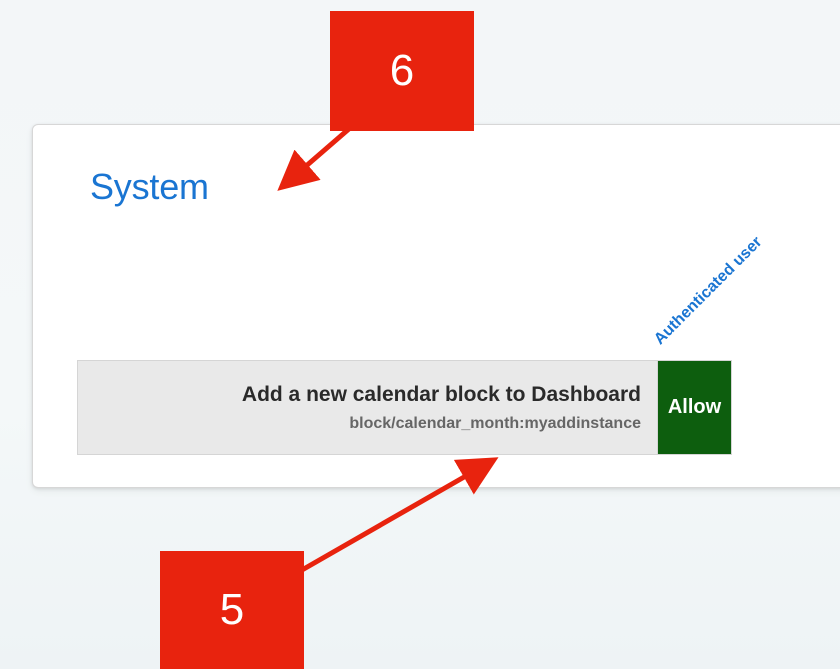  What do you see at coordinates (232, 610) in the screenshot?
I see `annotation-callout-5: 5` at bounding box center [232, 610].